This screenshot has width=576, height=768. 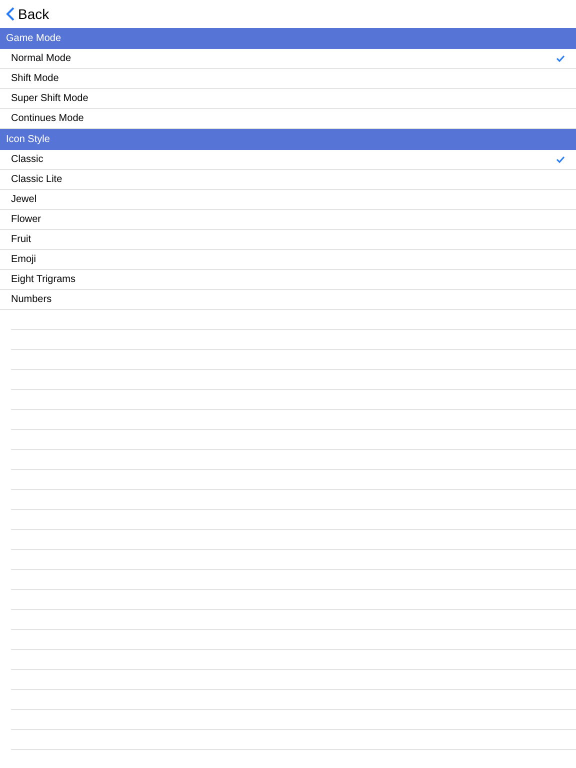 I want to click on option-row: Super Shift Mode, so click(x=288, y=99).